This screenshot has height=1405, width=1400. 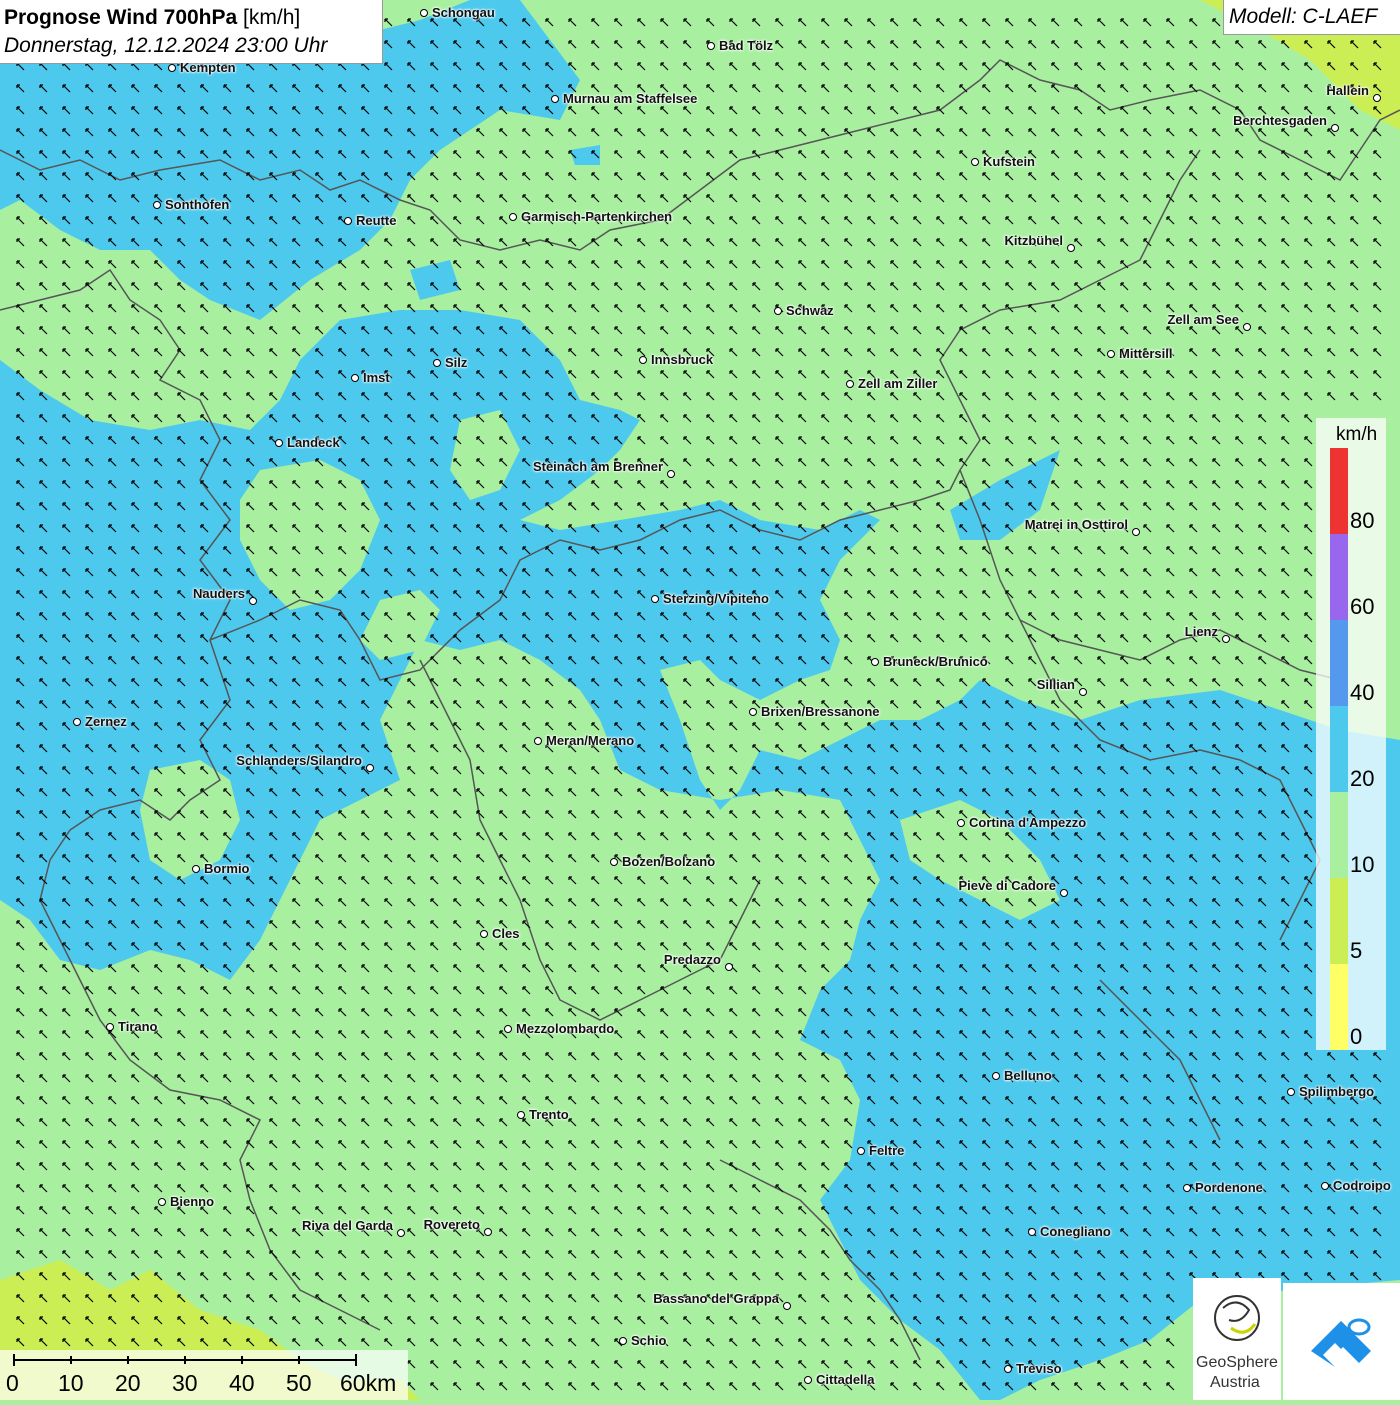 What do you see at coordinates (368, 1383) in the screenshot?
I see `scale-label: 60km` at bounding box center [368, 1383].